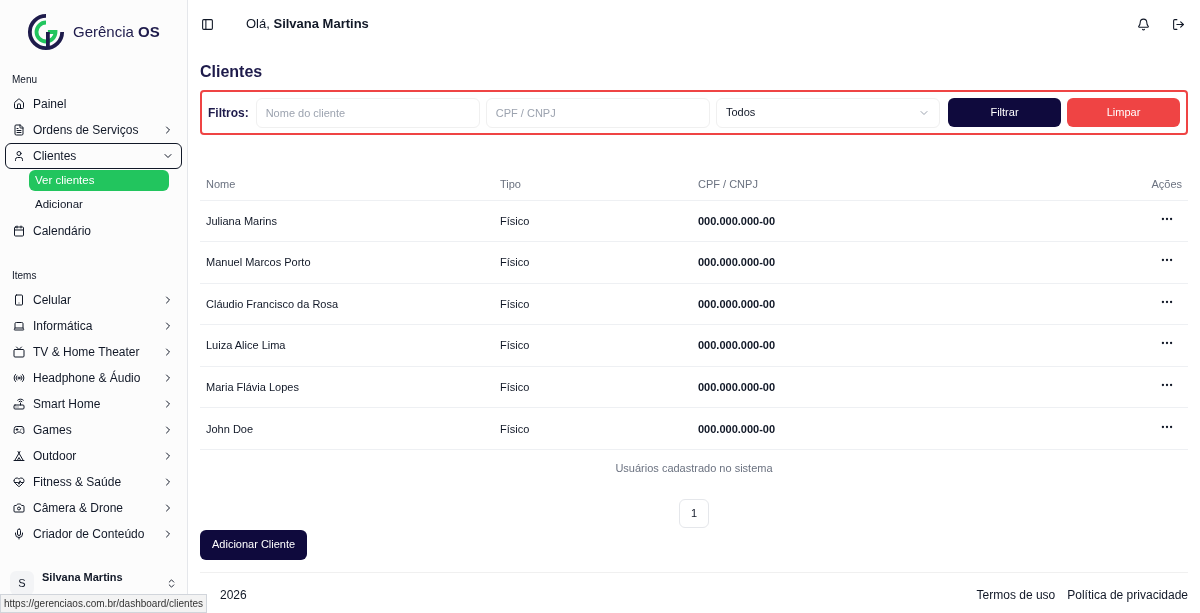 Image resolution: width=1200 pixels, height=613 pixels. What do you see at coordinates (93, 404) in the screenshot?
I see `sidebar-item: Smart Home` at bounding box center [93, 404].